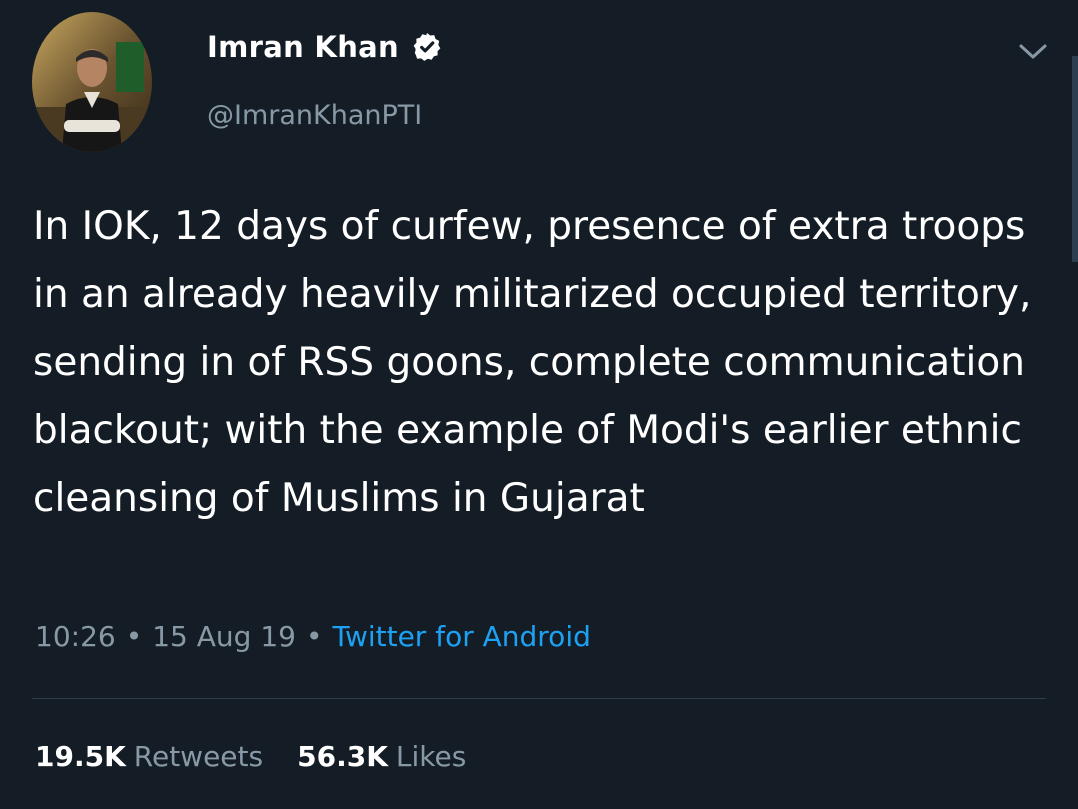 Image resolution: width=1078 pixels, height=809 pixels. I want to click on divider, so click(539, 698).